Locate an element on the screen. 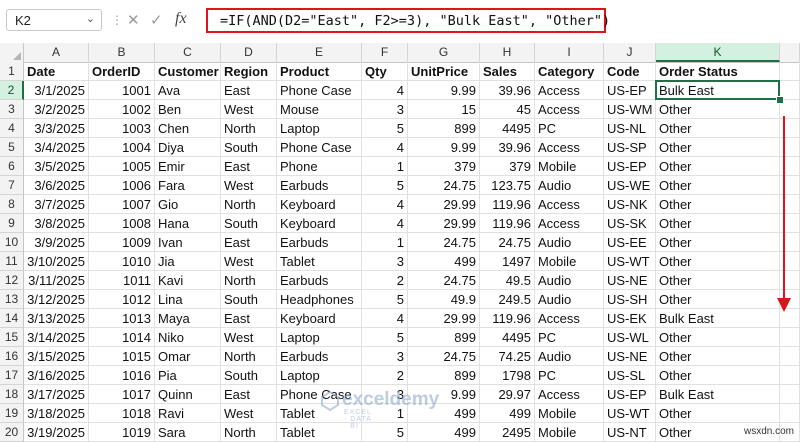 The height and width of the screenshot is (442, 800). row-header-20: 20 is located at coordinates (12, 432).